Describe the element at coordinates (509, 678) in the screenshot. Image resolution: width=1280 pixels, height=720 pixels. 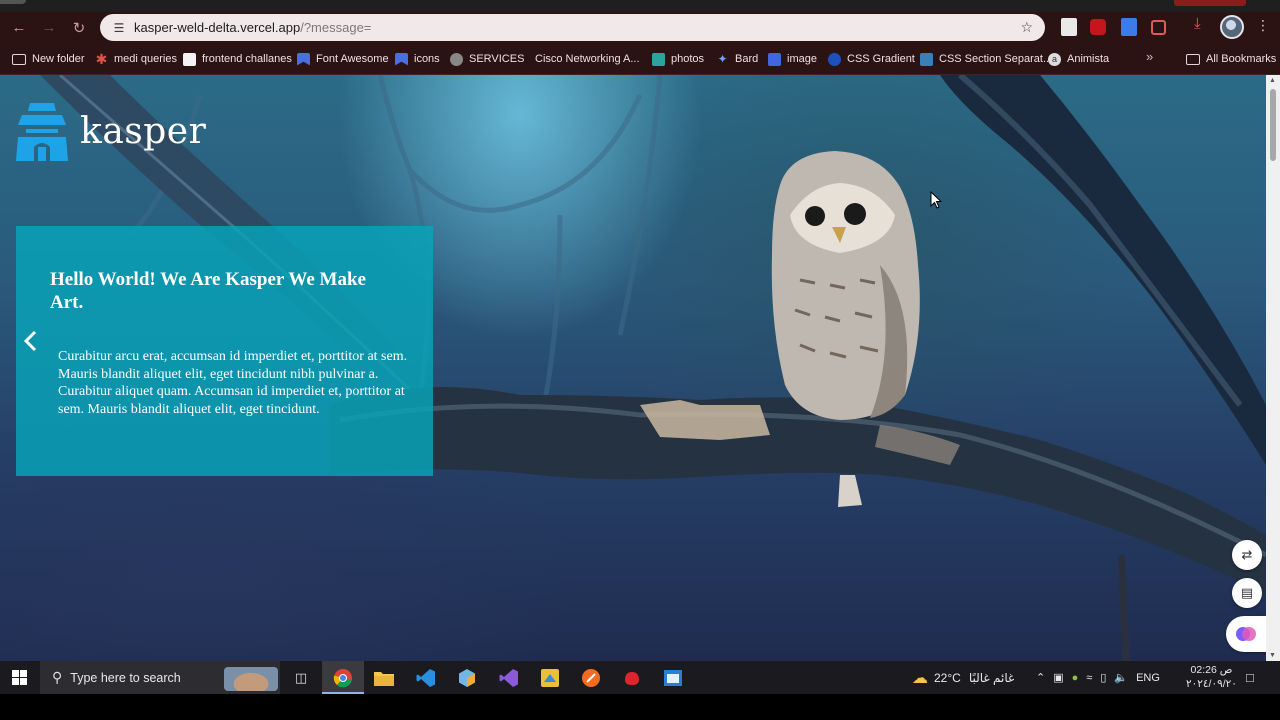
I see `visual-studio-icon` at that location.